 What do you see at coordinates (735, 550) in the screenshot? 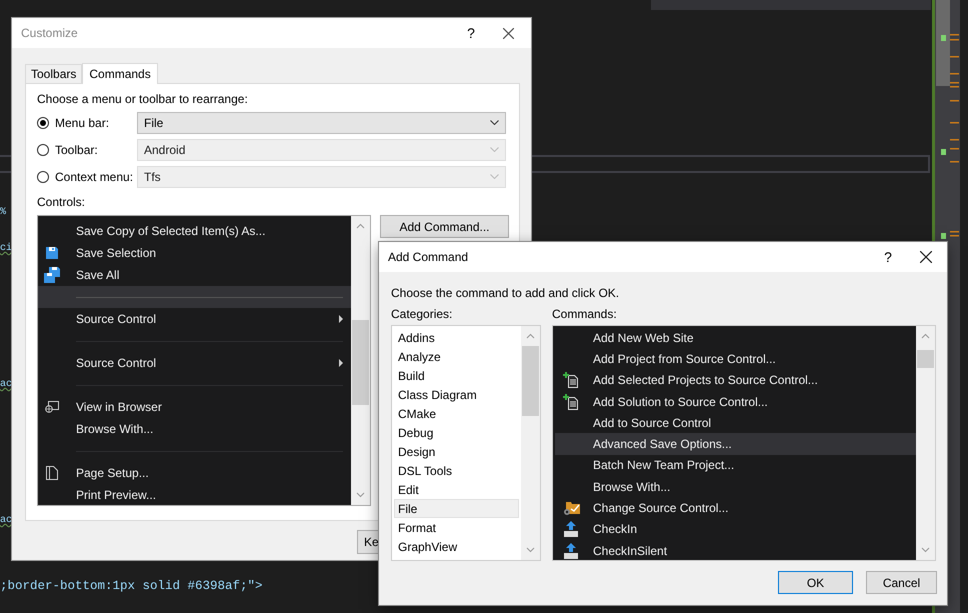
I see `command-item: CheckInSilent` at bounding box center [735, 550].